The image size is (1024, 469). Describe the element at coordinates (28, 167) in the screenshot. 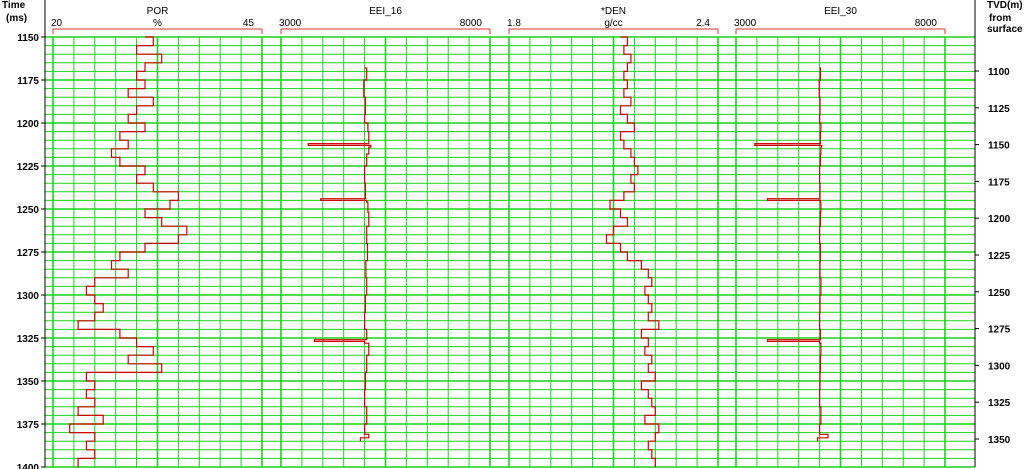

I see `time-tick-label: 1225` at that location.